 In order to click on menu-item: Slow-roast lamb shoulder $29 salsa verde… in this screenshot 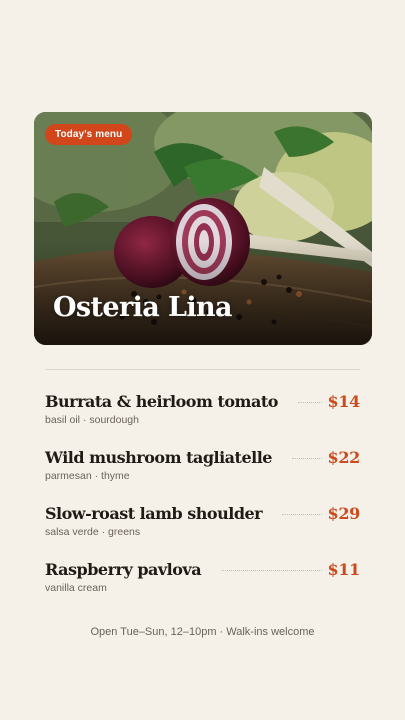, I will do `click(202, 529)`.